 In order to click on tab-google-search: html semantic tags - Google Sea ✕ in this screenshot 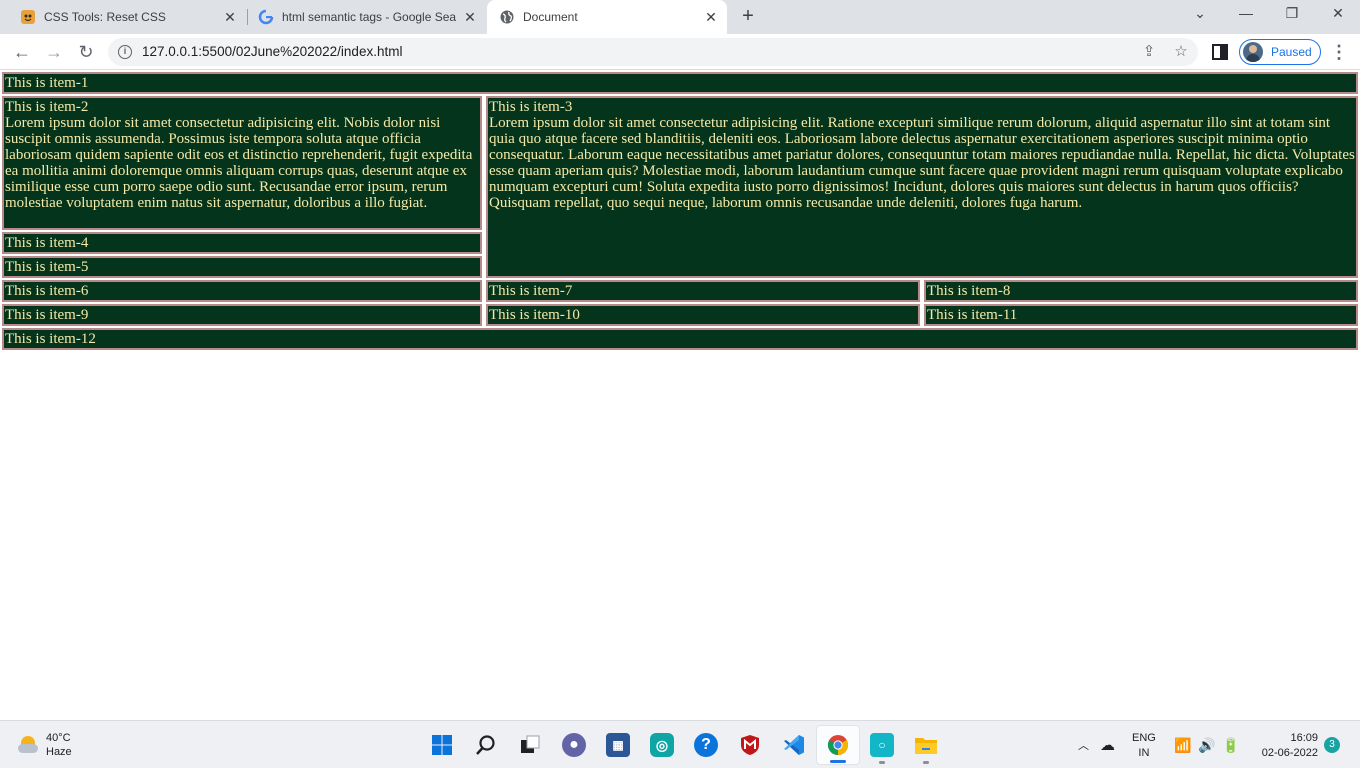, I will do `click(362, 17)`.